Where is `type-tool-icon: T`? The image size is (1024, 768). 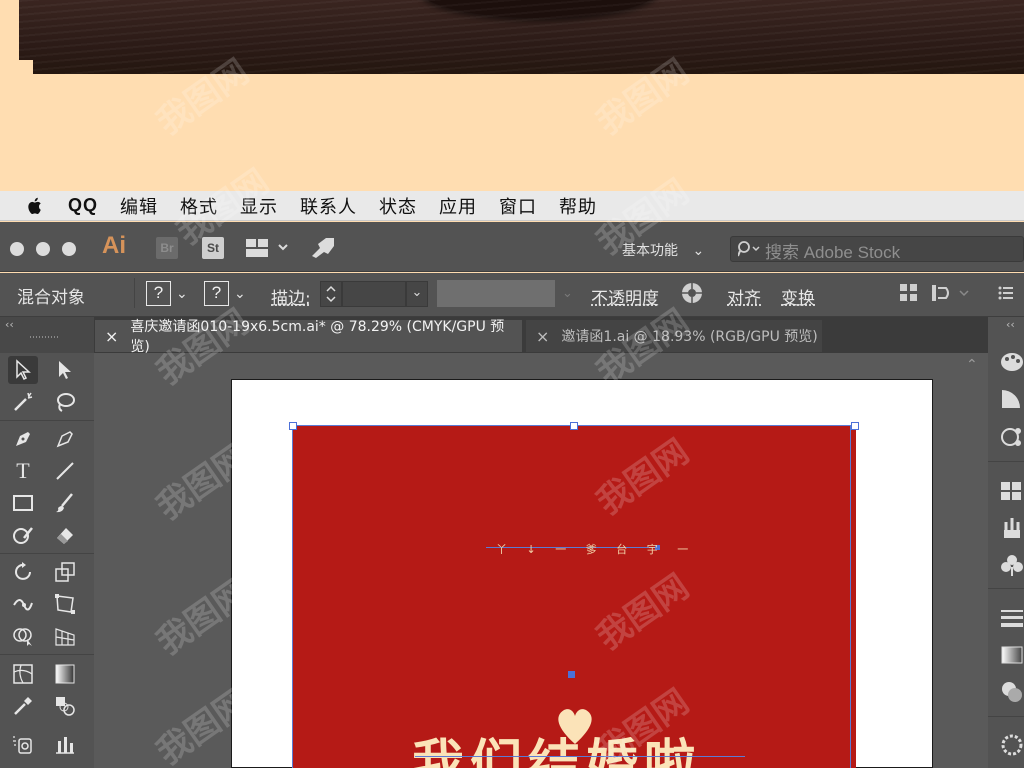
type-tool-icon: T is located at coordinates (23, 471).